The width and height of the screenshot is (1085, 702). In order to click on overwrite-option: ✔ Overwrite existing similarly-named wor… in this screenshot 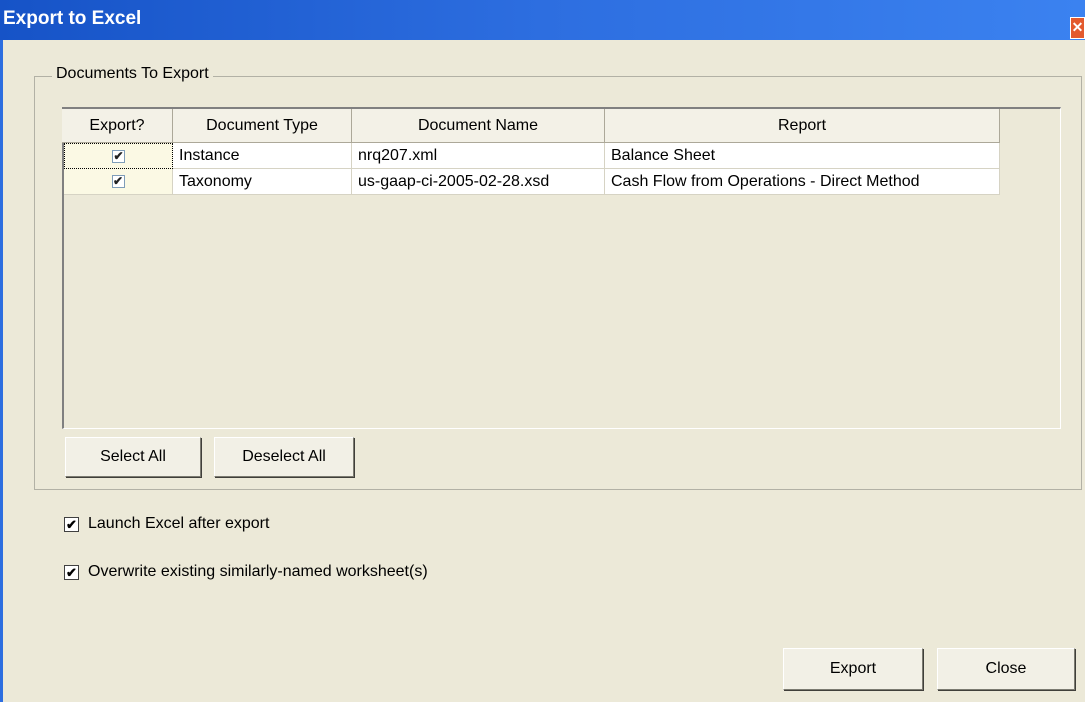, I will do `click(246, 572)`.